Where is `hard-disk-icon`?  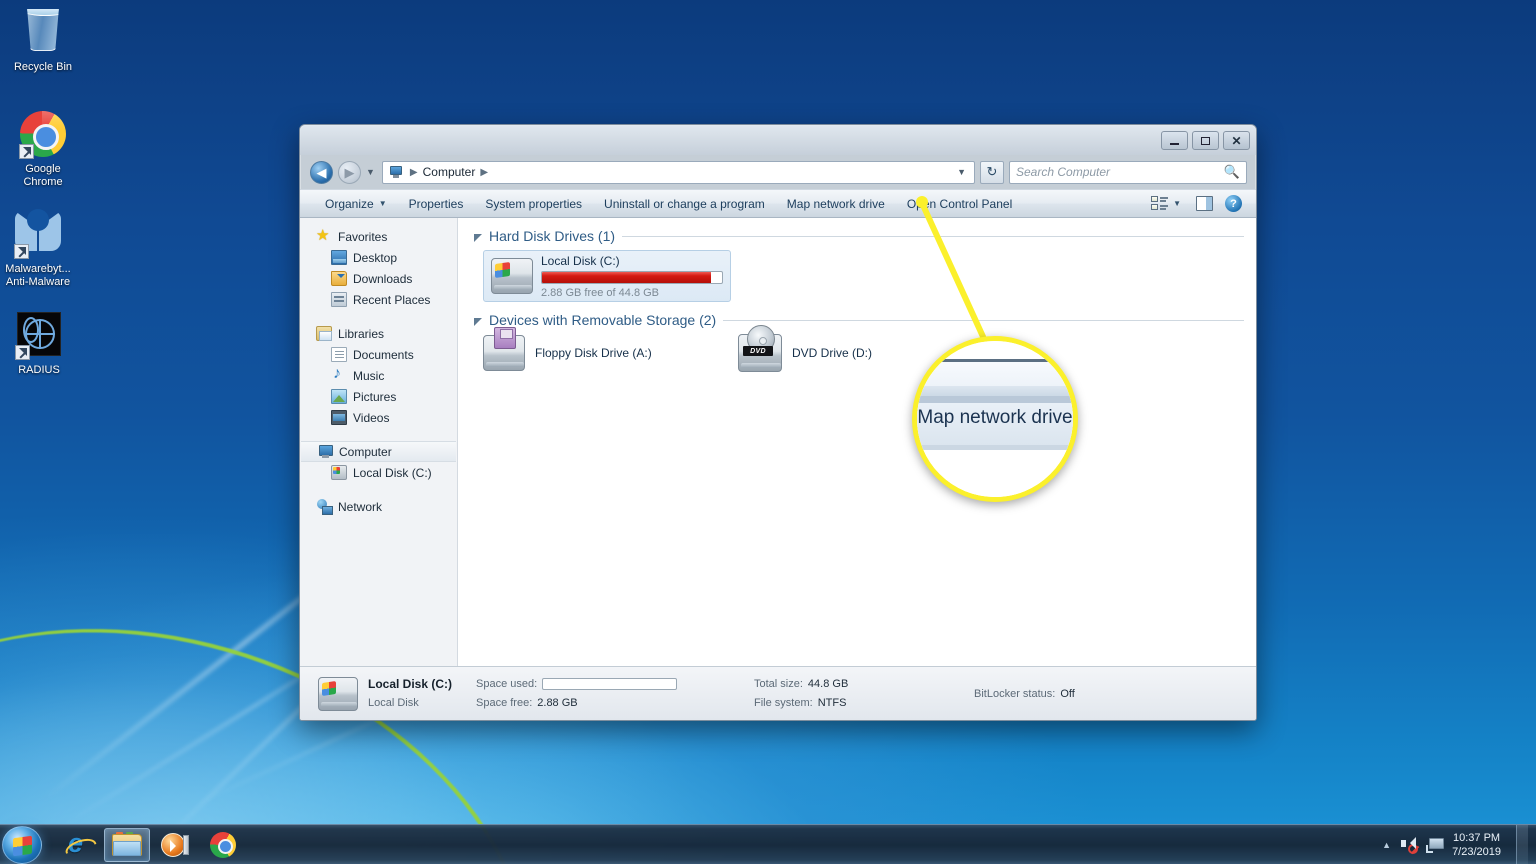 hard-disk-icon is located at coordinates (338, 693).